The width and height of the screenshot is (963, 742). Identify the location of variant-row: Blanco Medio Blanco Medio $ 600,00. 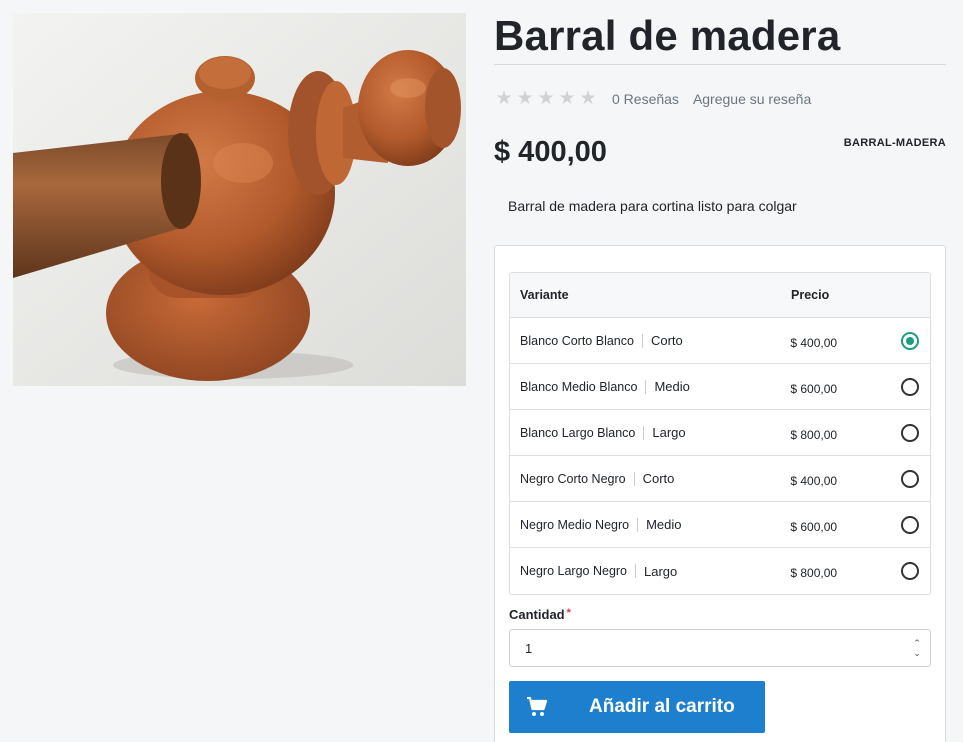
(720, 387).